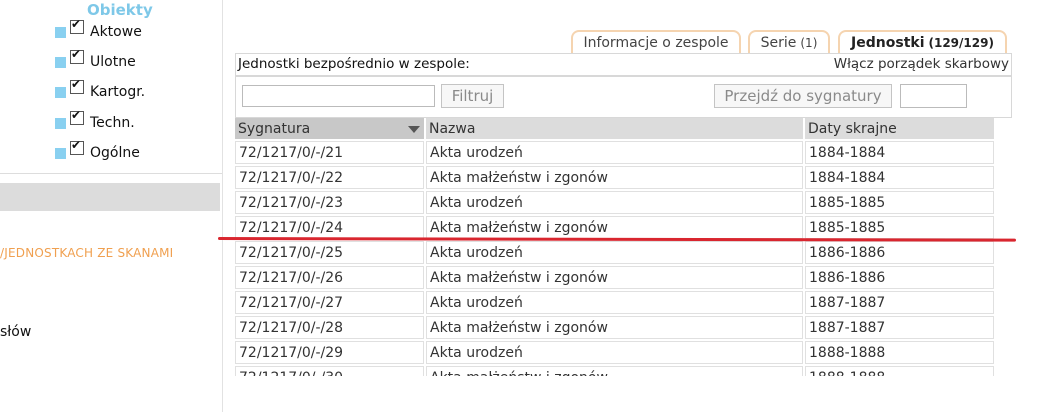  Describe the element at coordinates (329, 202) in the screenshot. I see `cell-signature: 72/1217/0/-/23` at that location.